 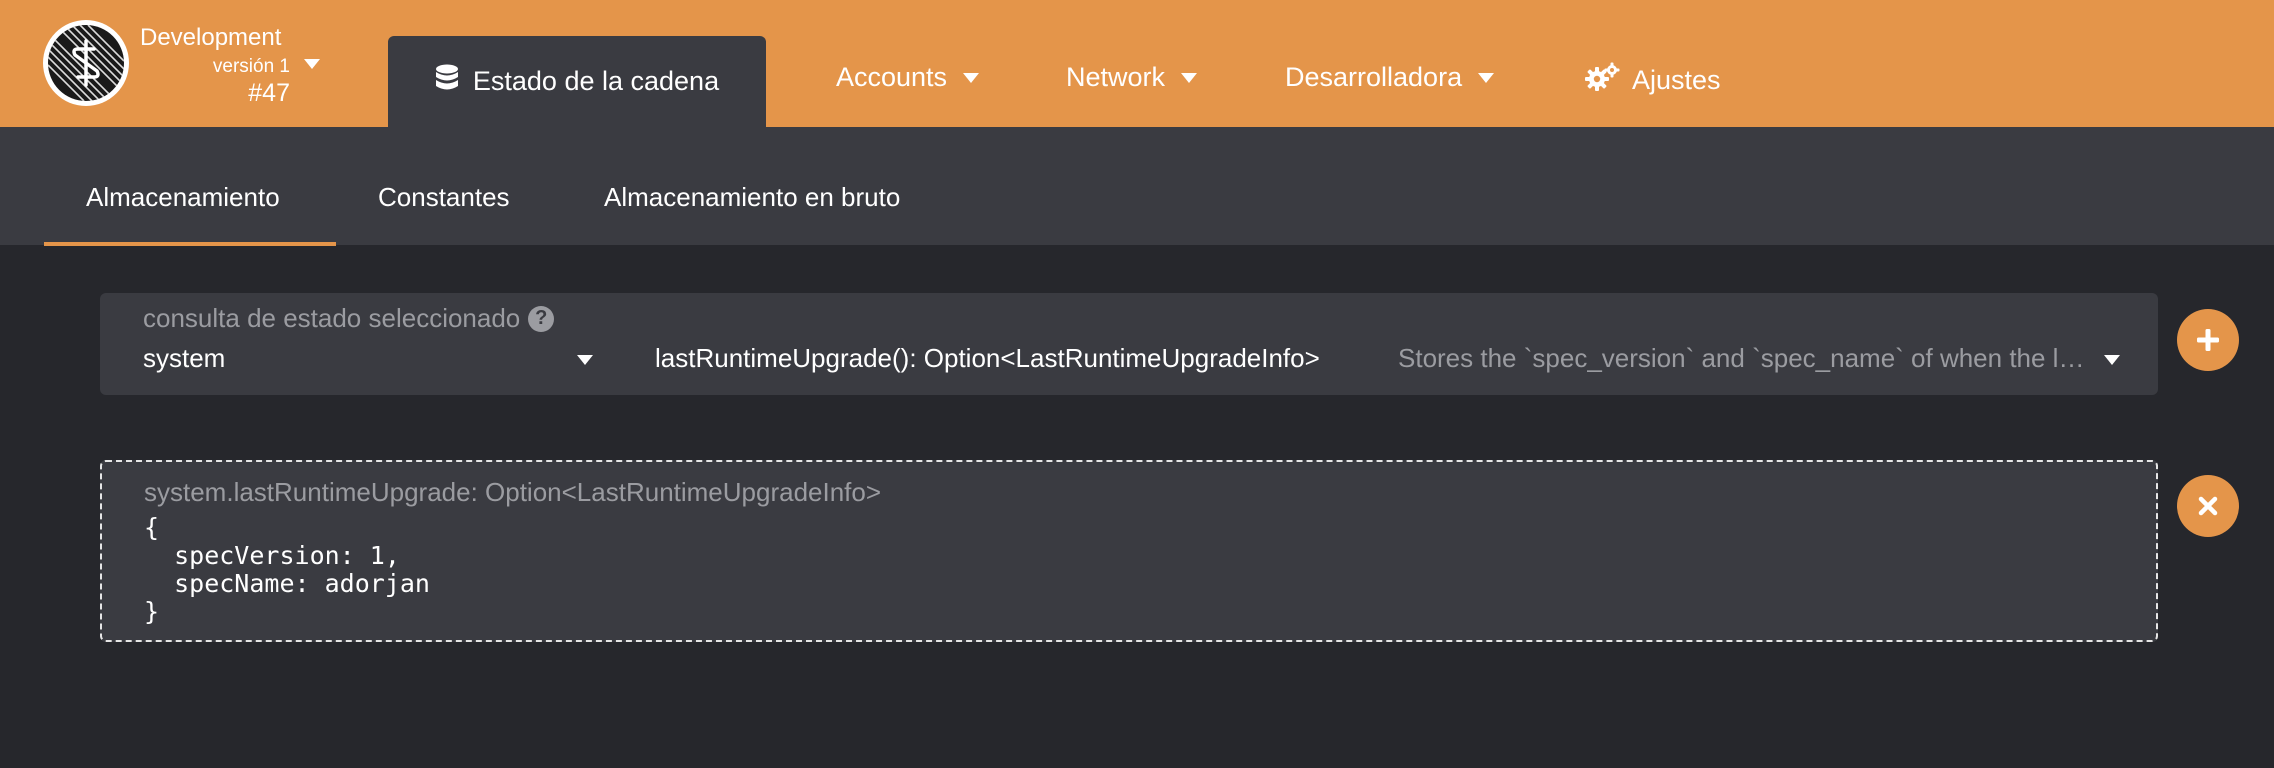 I want to click on tab-storage: Almacenamiento, so click(x=183, y=197).